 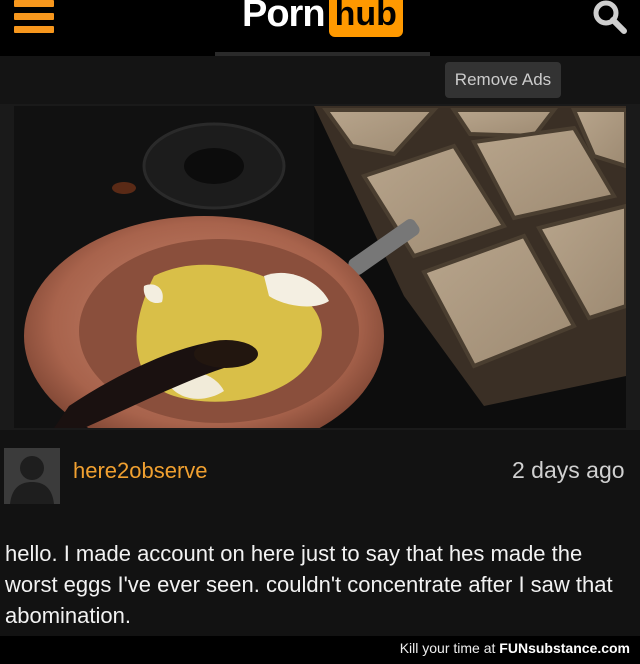 What do you see at coordinates (610, 17) in the screenshot?
I see `search-icon` at bounding box center [610, 17].